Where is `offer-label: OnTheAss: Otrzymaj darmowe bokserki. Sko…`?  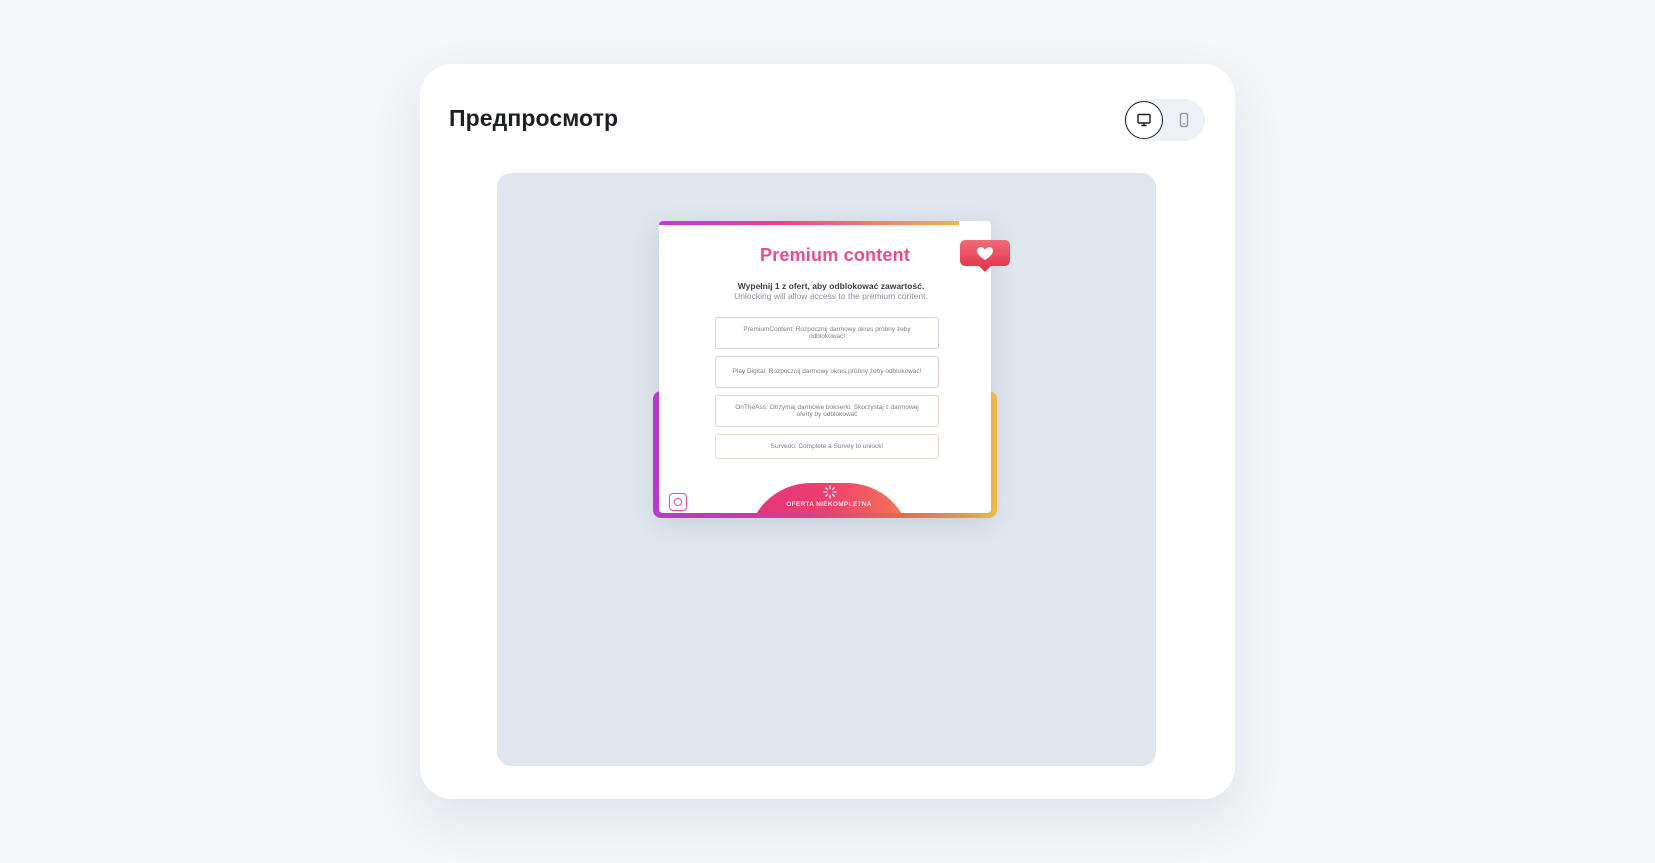
offer-label: OnTheAss: Otrzymaj darmowe bokserki. Sko… is located at coordinates (827, 411).